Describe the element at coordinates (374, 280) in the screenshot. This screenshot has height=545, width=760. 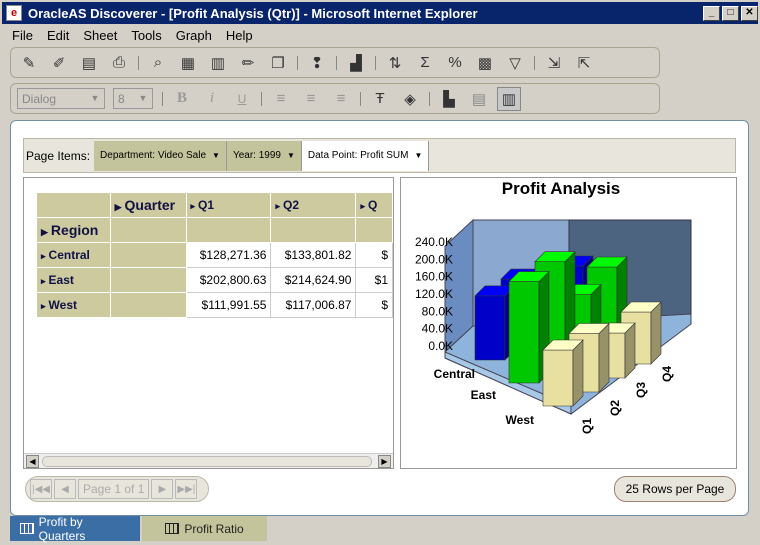
I see `table-cell: $1` at that location.